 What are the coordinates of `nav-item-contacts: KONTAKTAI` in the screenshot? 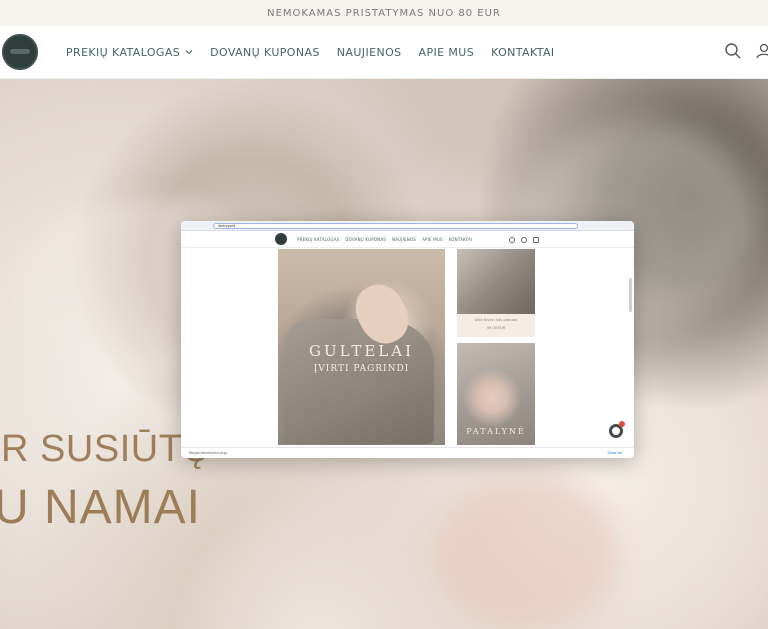 It's located at (522, 52).